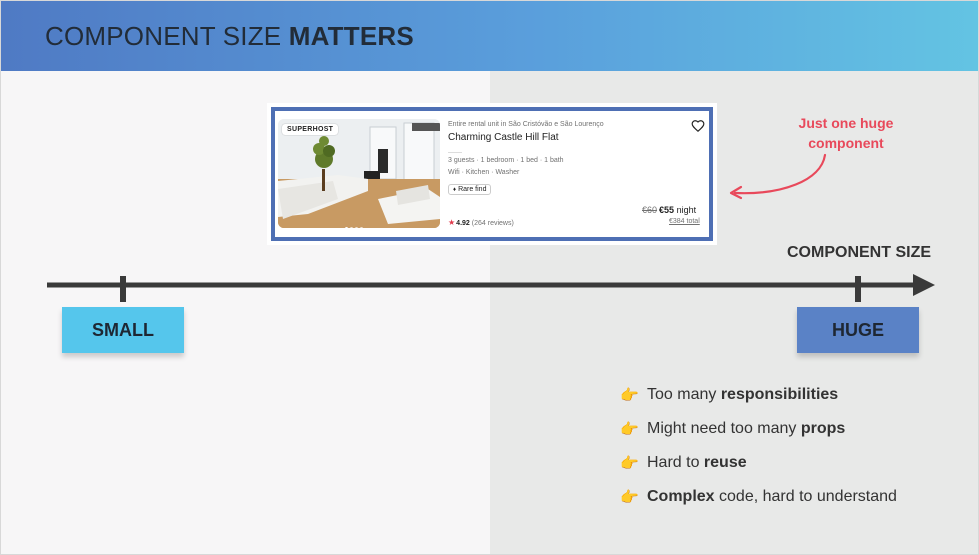 The image size is (979, 555). What do you see at coordinates (846, 143) in the screenshot?
I see `annotation-line-2: component` at bounding box center [846, 143].